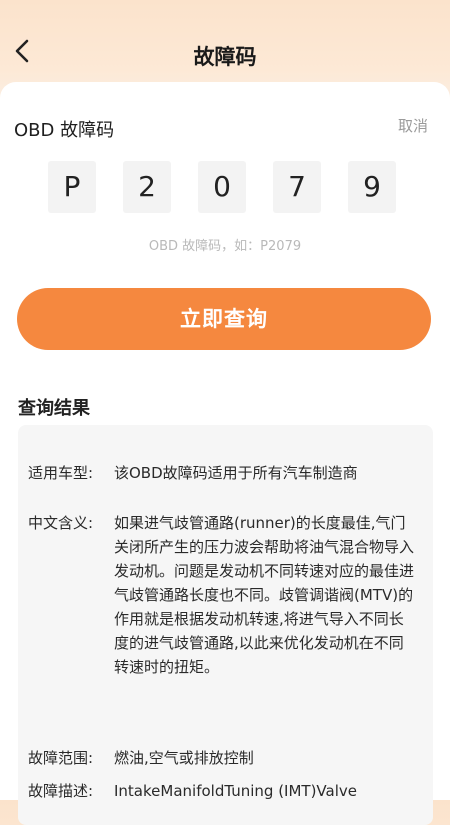  Describe the element at coordinates (236, 473) in the screenshot. I see `result-value: 该OBD故障码适用于所有汽车制造商` at that location.